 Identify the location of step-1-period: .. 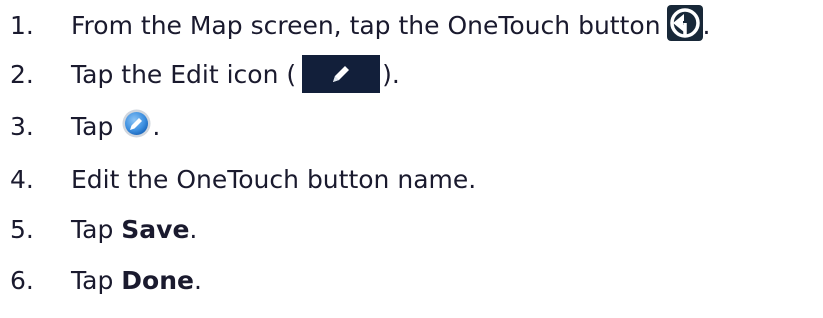
(706, 25).